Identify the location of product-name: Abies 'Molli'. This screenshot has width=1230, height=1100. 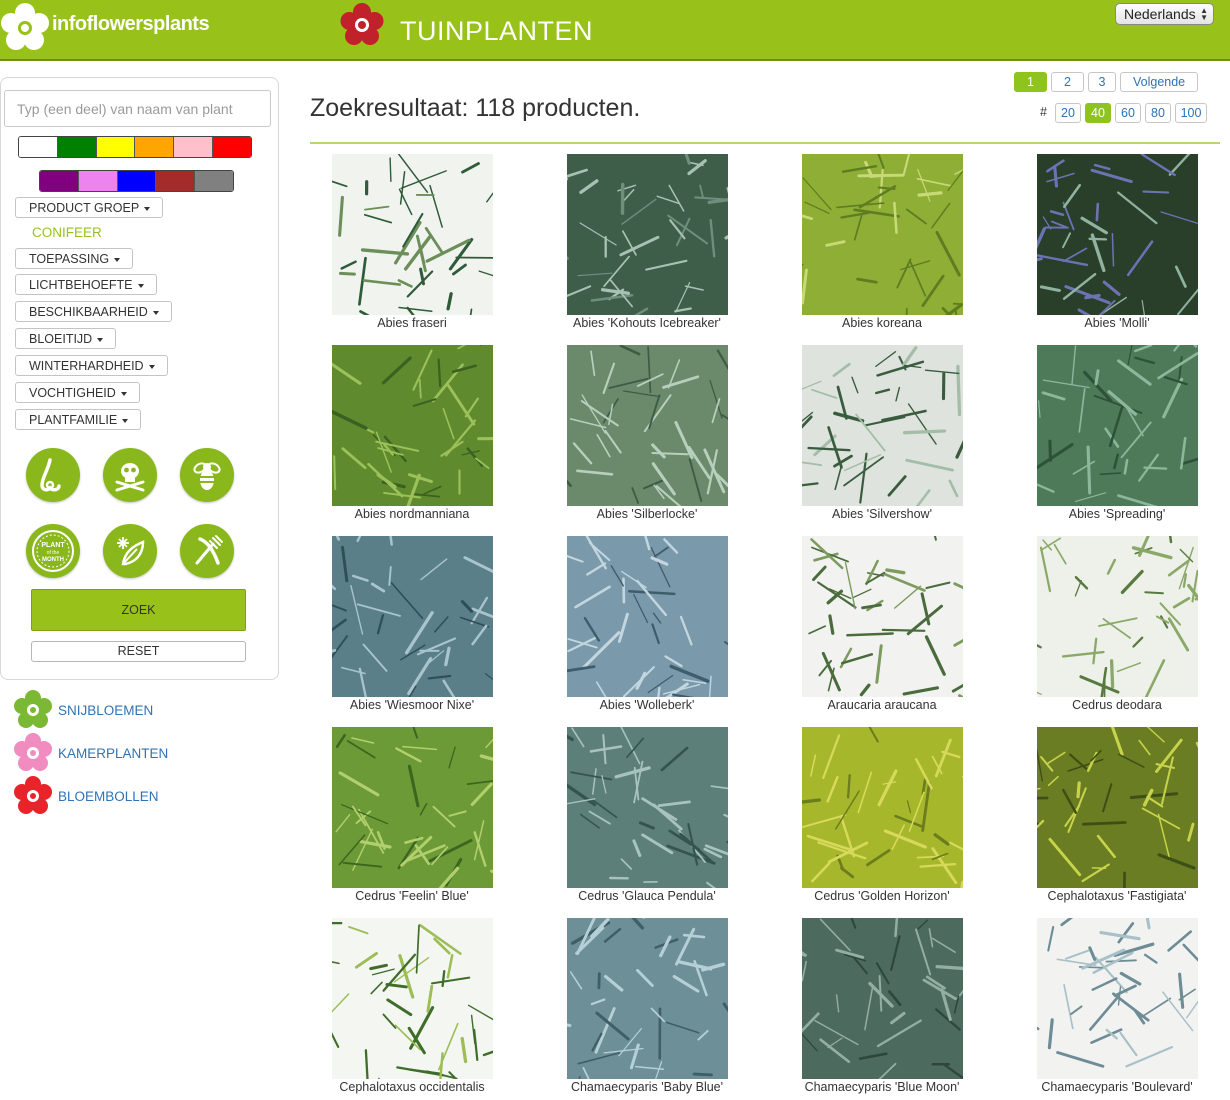
(1117, 323).